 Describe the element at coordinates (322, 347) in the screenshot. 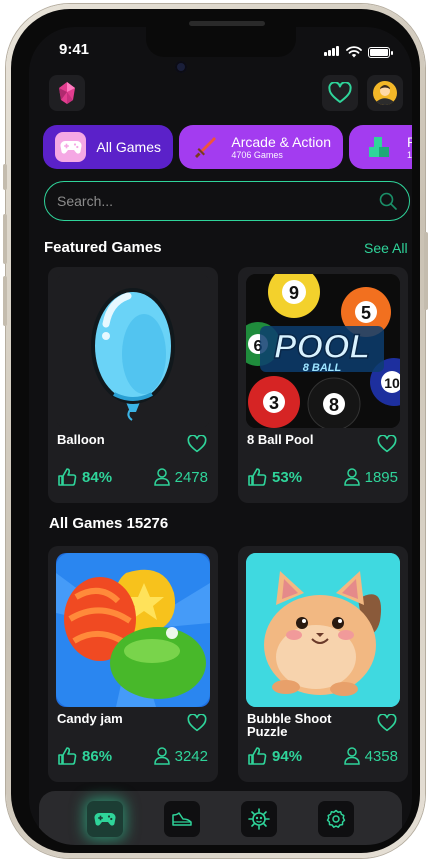

I see `pool-logo-word: POOL` at that location.